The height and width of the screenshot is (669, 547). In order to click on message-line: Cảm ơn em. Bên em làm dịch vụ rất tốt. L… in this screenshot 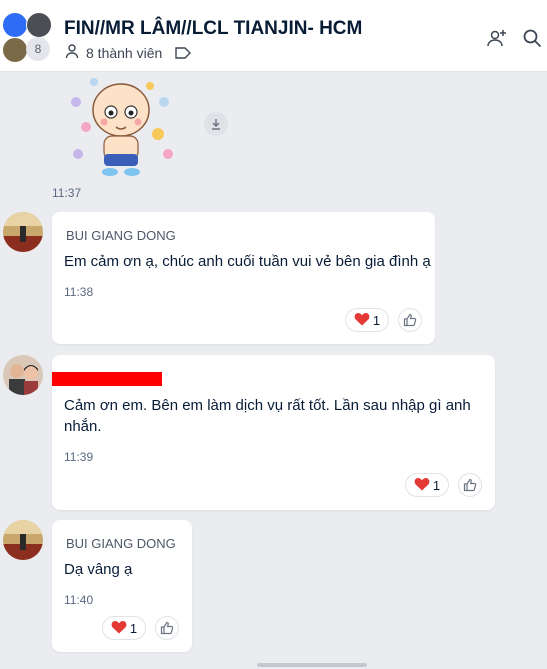, I will do `click(267, 405)`.